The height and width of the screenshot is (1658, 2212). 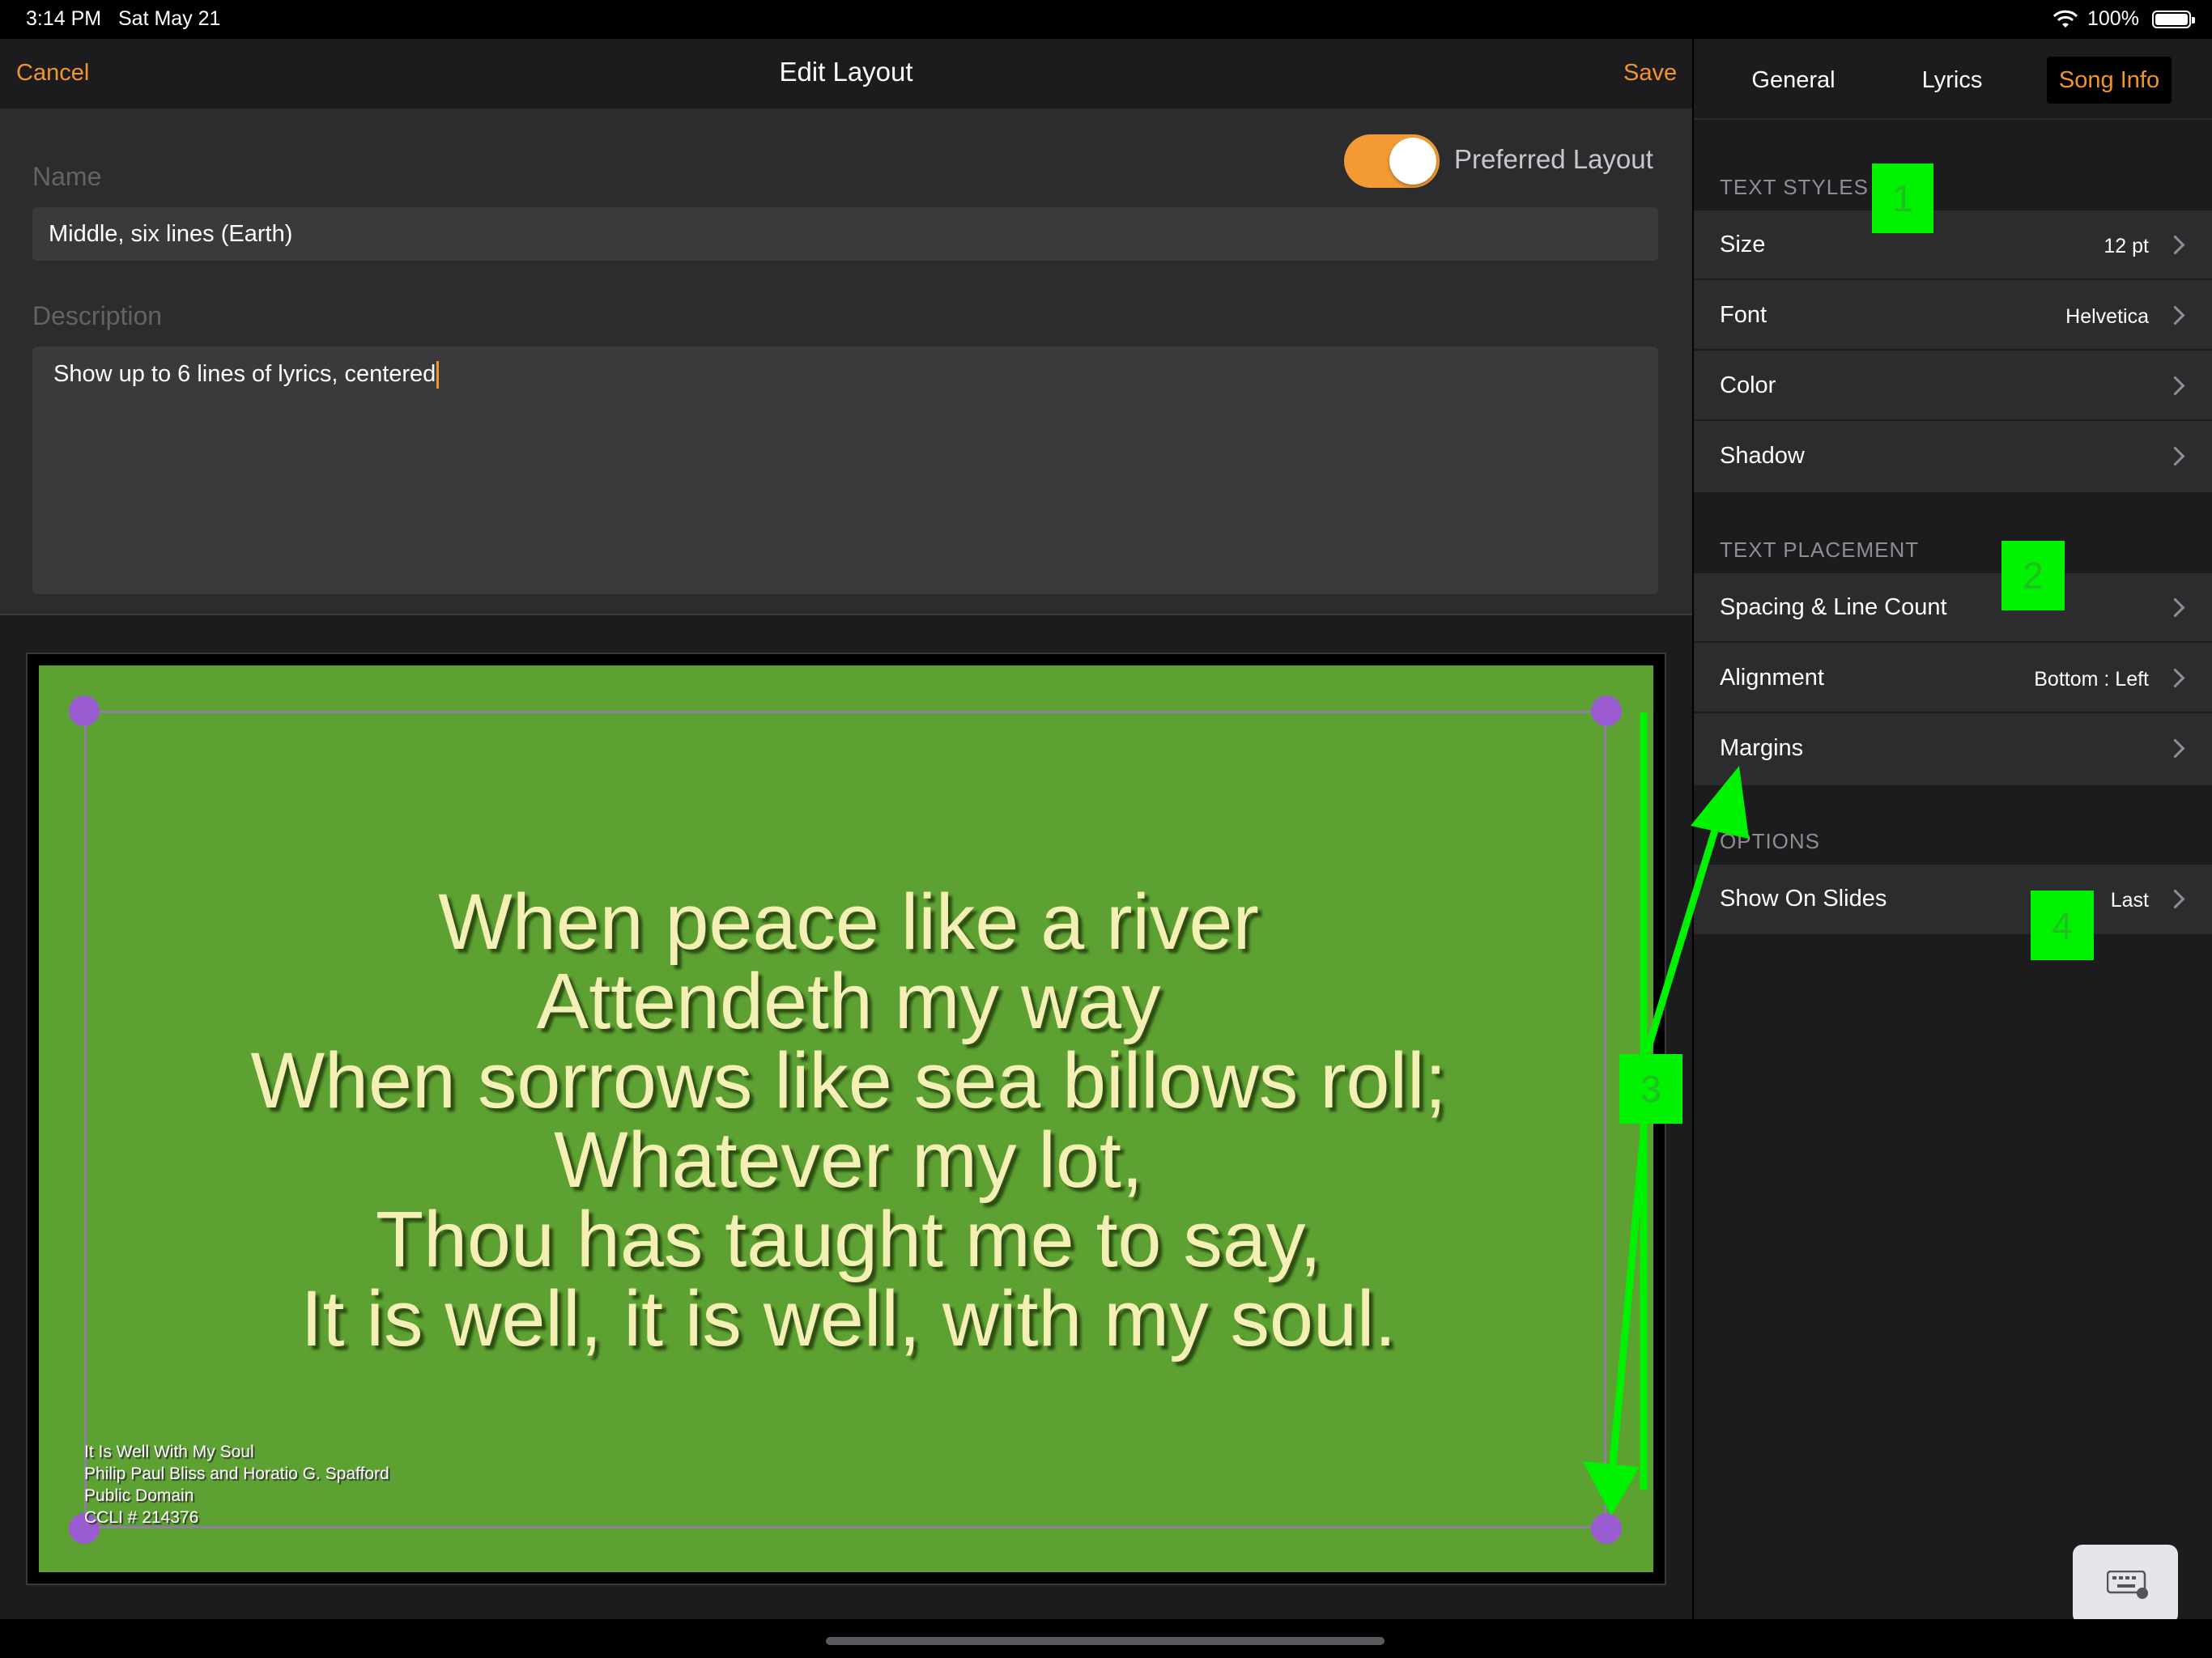 I want to click on save-button: Save, so click(x=1650, y=73).